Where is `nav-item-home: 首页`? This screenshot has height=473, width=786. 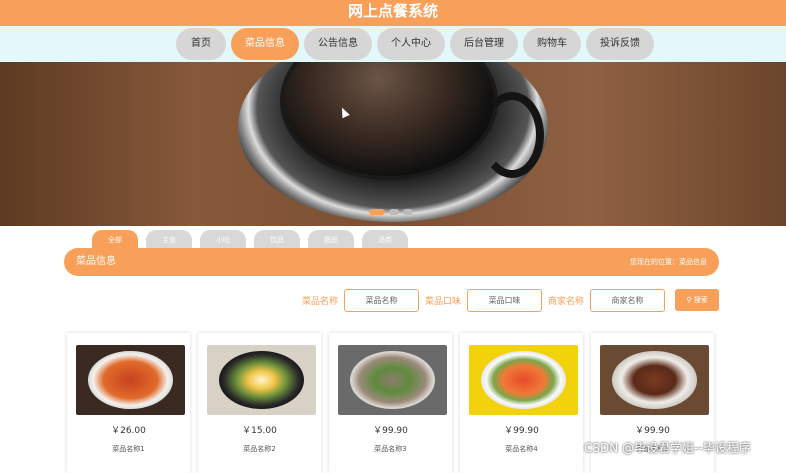
nav-item-home: 首页 is located at coordinates (201, 44).